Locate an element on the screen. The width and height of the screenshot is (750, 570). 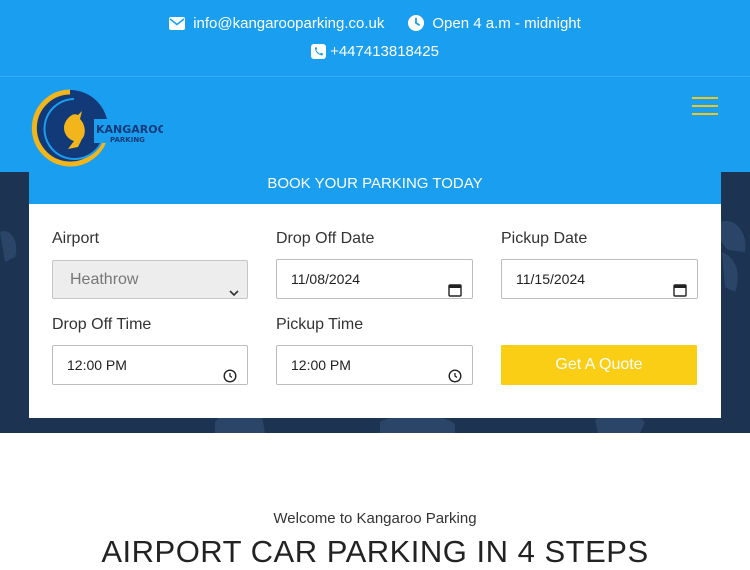
section-title: AIRPORT CAR PARKING IN 4 STEPS is located at coordinates (375, 551).